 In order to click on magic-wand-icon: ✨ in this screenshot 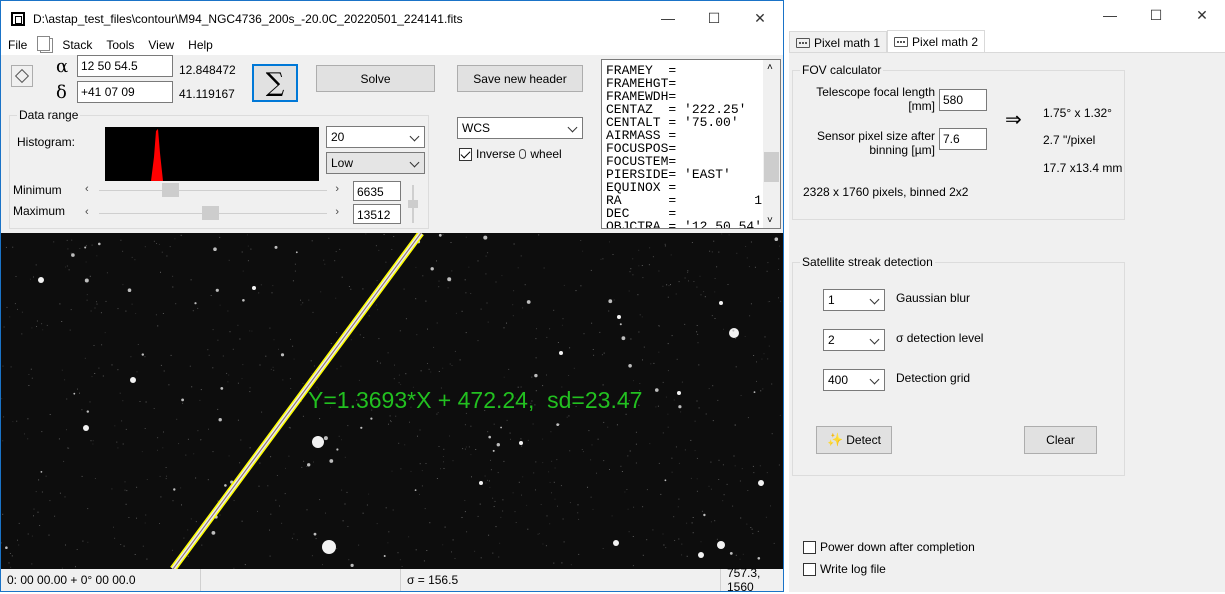, I will do `click(835, 440)`.